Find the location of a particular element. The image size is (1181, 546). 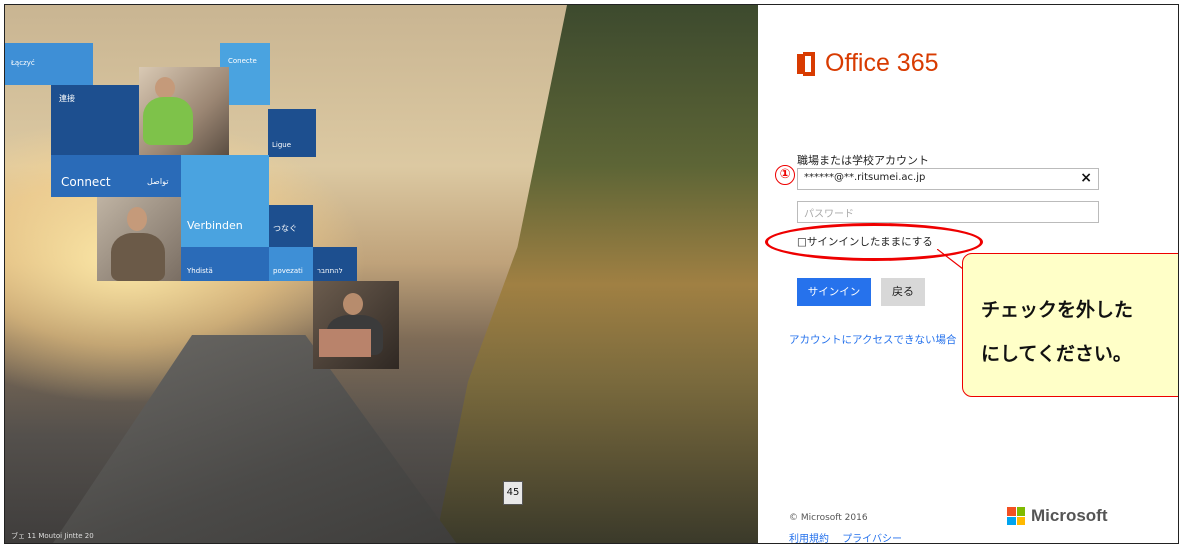

copyright: © Microsoft 2016 is located at coordinates (828, 518).